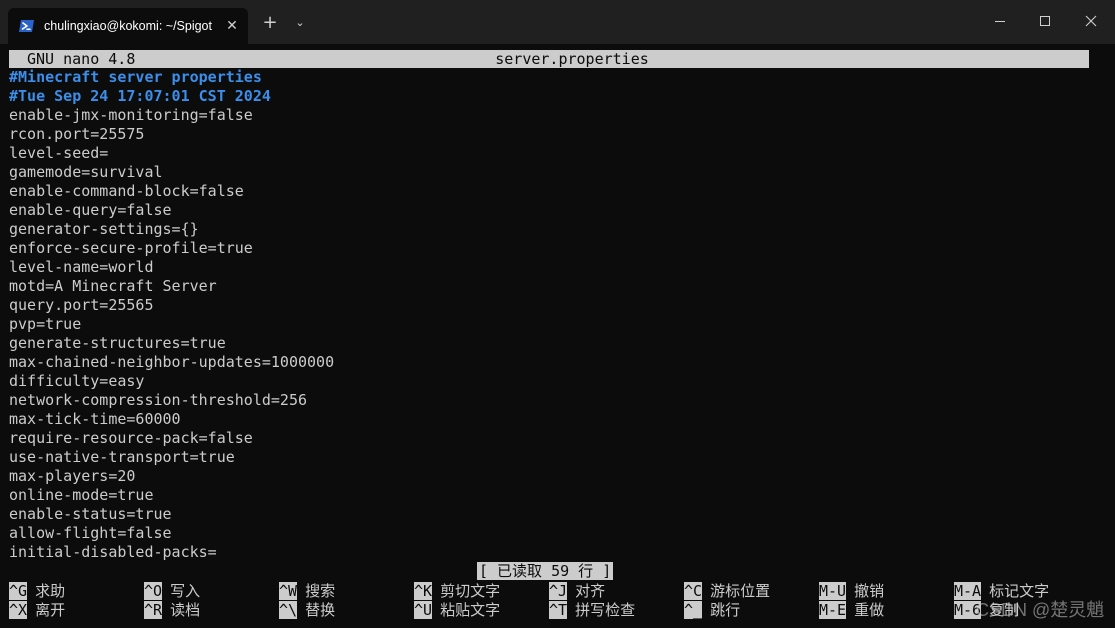  I want to click on file-line: enable-jmx-monitoring=false, so click(554, 115).